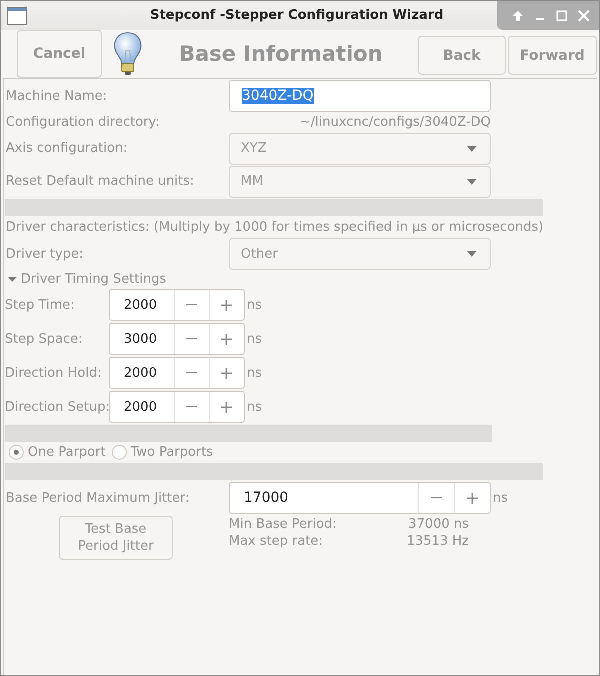 The height and width of the screenshot is (676, 600). I want to click on window-title: Stepconf -Stepper Configuration Wizard, so click(297, 15).